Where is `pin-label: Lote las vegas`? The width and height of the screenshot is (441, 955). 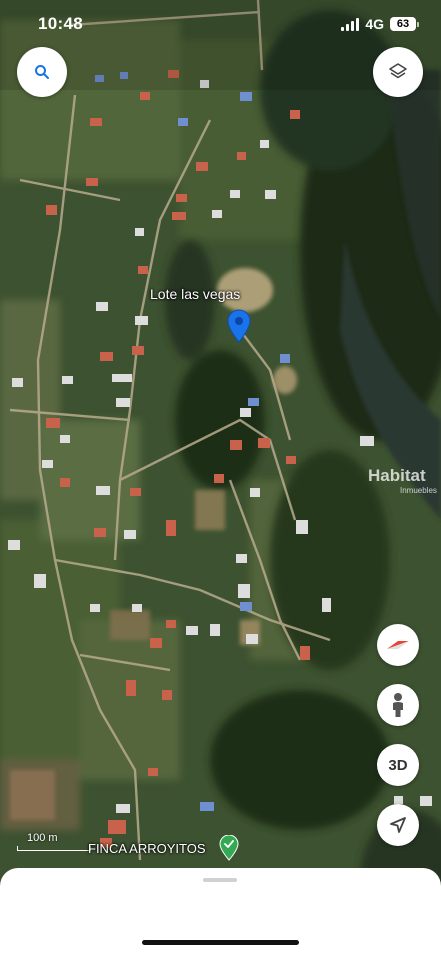
pin-label: Lote las vegas is located at coordinates (195, 294).